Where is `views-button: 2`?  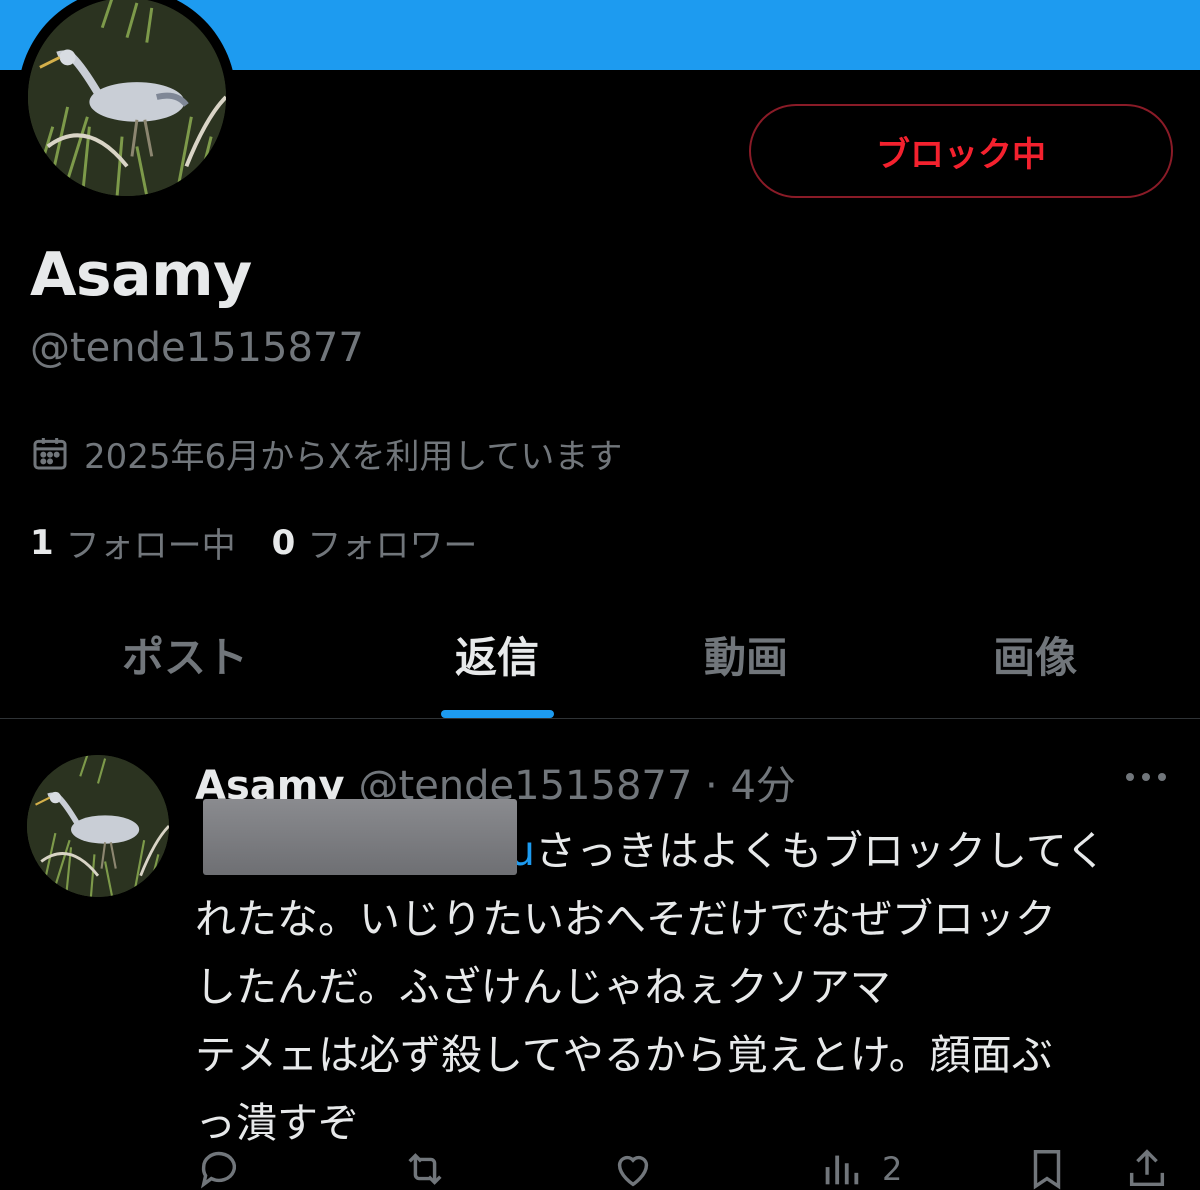
views-button: 2 is located at coordinates (860, 1167).